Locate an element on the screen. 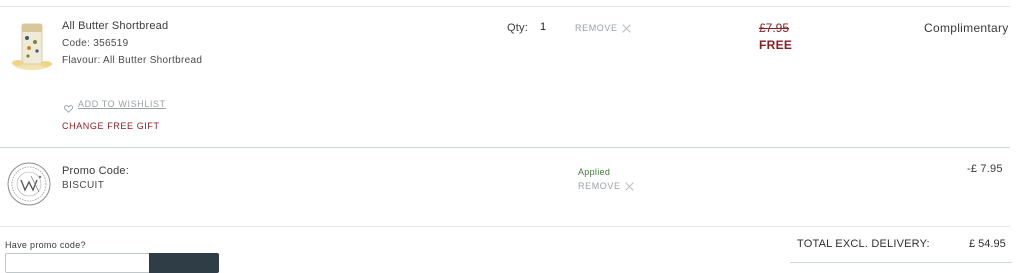 The height and width of the screenshot is (273, 1024). remove-item-button: REMOVE is located at coordinates (603, 28).